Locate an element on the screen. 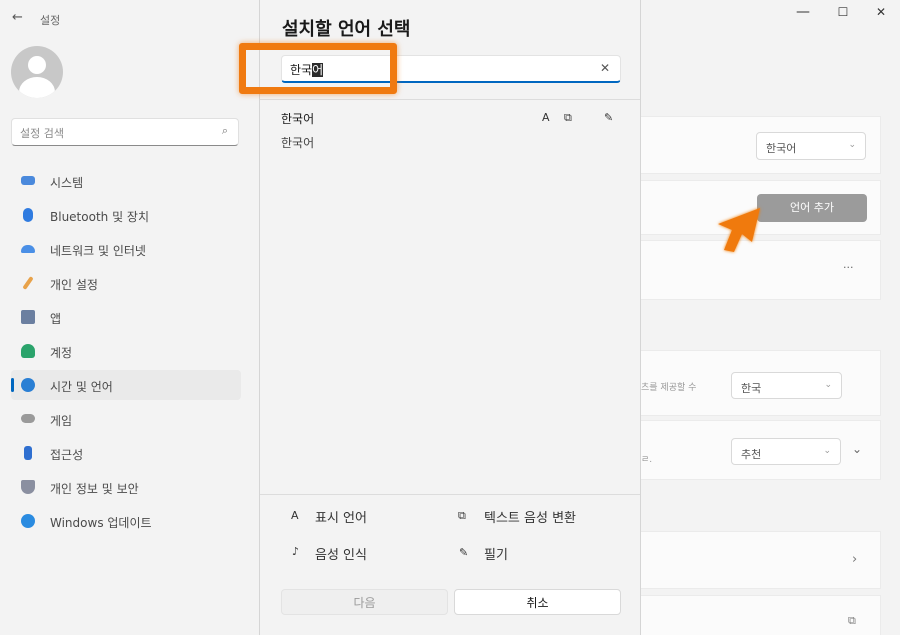  sidebar-item-label: 개인 정보 및 보안 is located at coordinates (94, 489).